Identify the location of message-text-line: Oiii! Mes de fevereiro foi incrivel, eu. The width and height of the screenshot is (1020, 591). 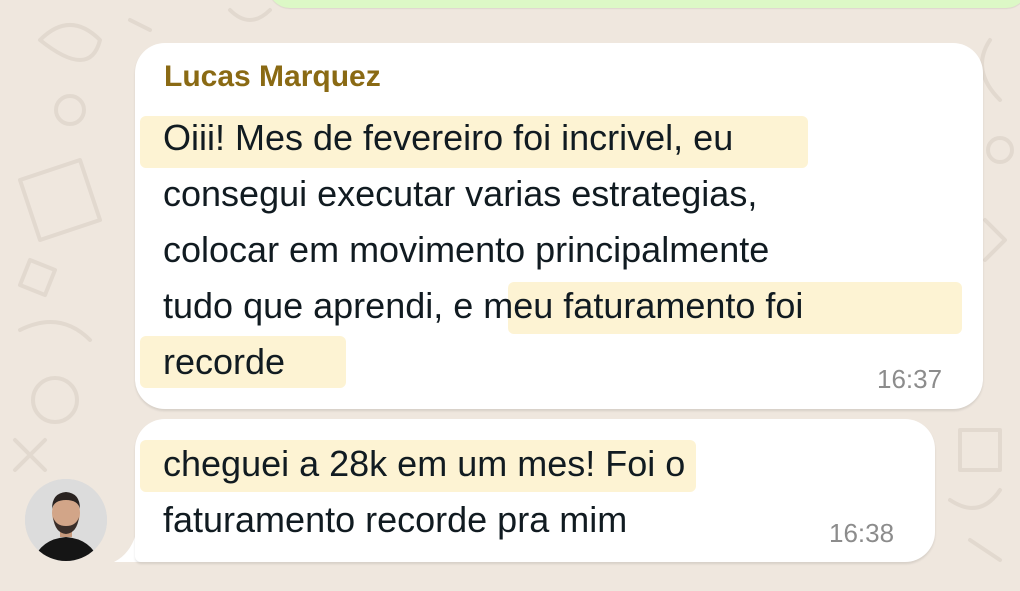
(448, 137).